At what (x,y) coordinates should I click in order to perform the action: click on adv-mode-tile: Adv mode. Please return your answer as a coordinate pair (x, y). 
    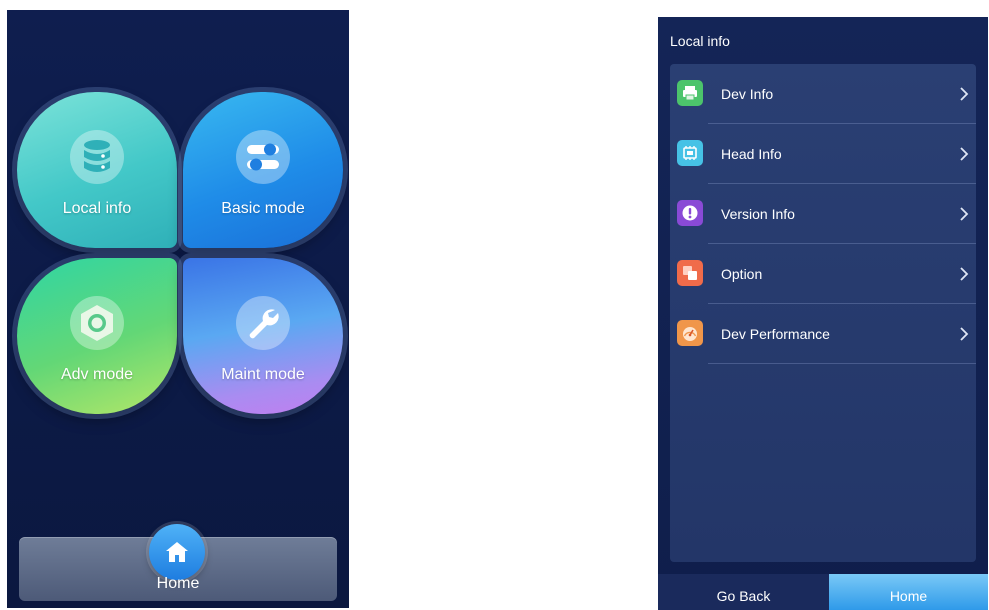
    Looking at the image, I should click on (97, 336).